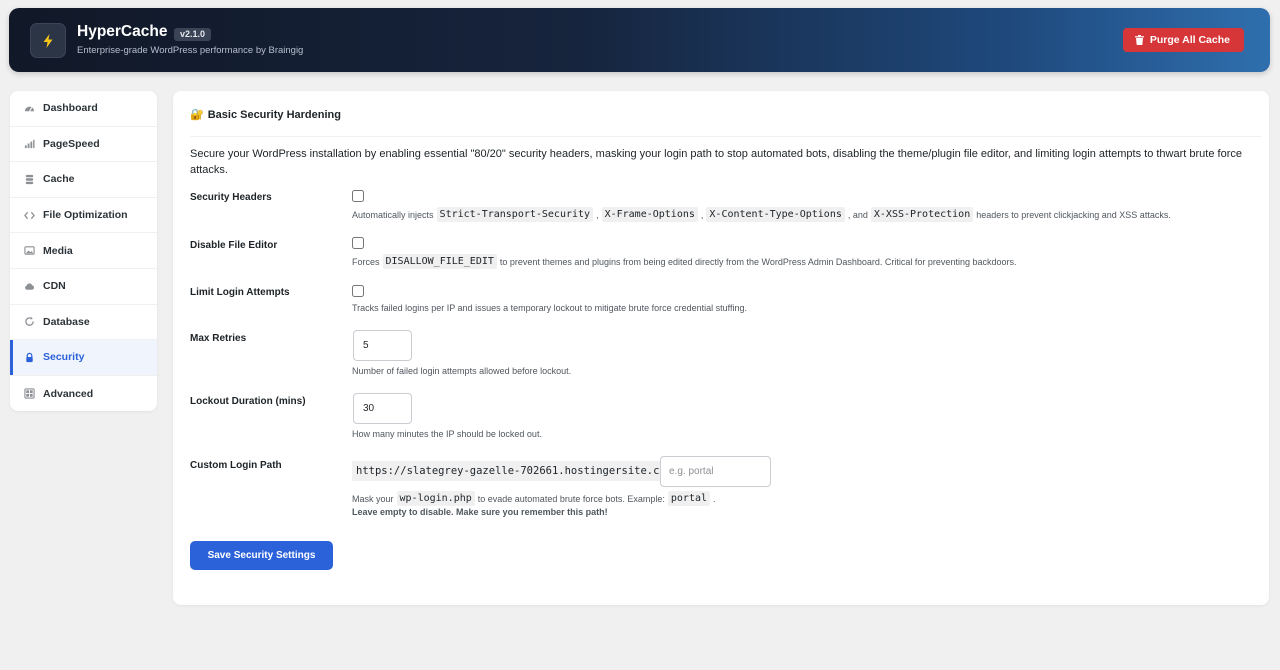 This screenshot has height=670, width=1280. What do you see at coordinates (1189, 40) in the screenshot?
I see `purge-button-label: Purge All Cache` at bounding box center [1189, 40].